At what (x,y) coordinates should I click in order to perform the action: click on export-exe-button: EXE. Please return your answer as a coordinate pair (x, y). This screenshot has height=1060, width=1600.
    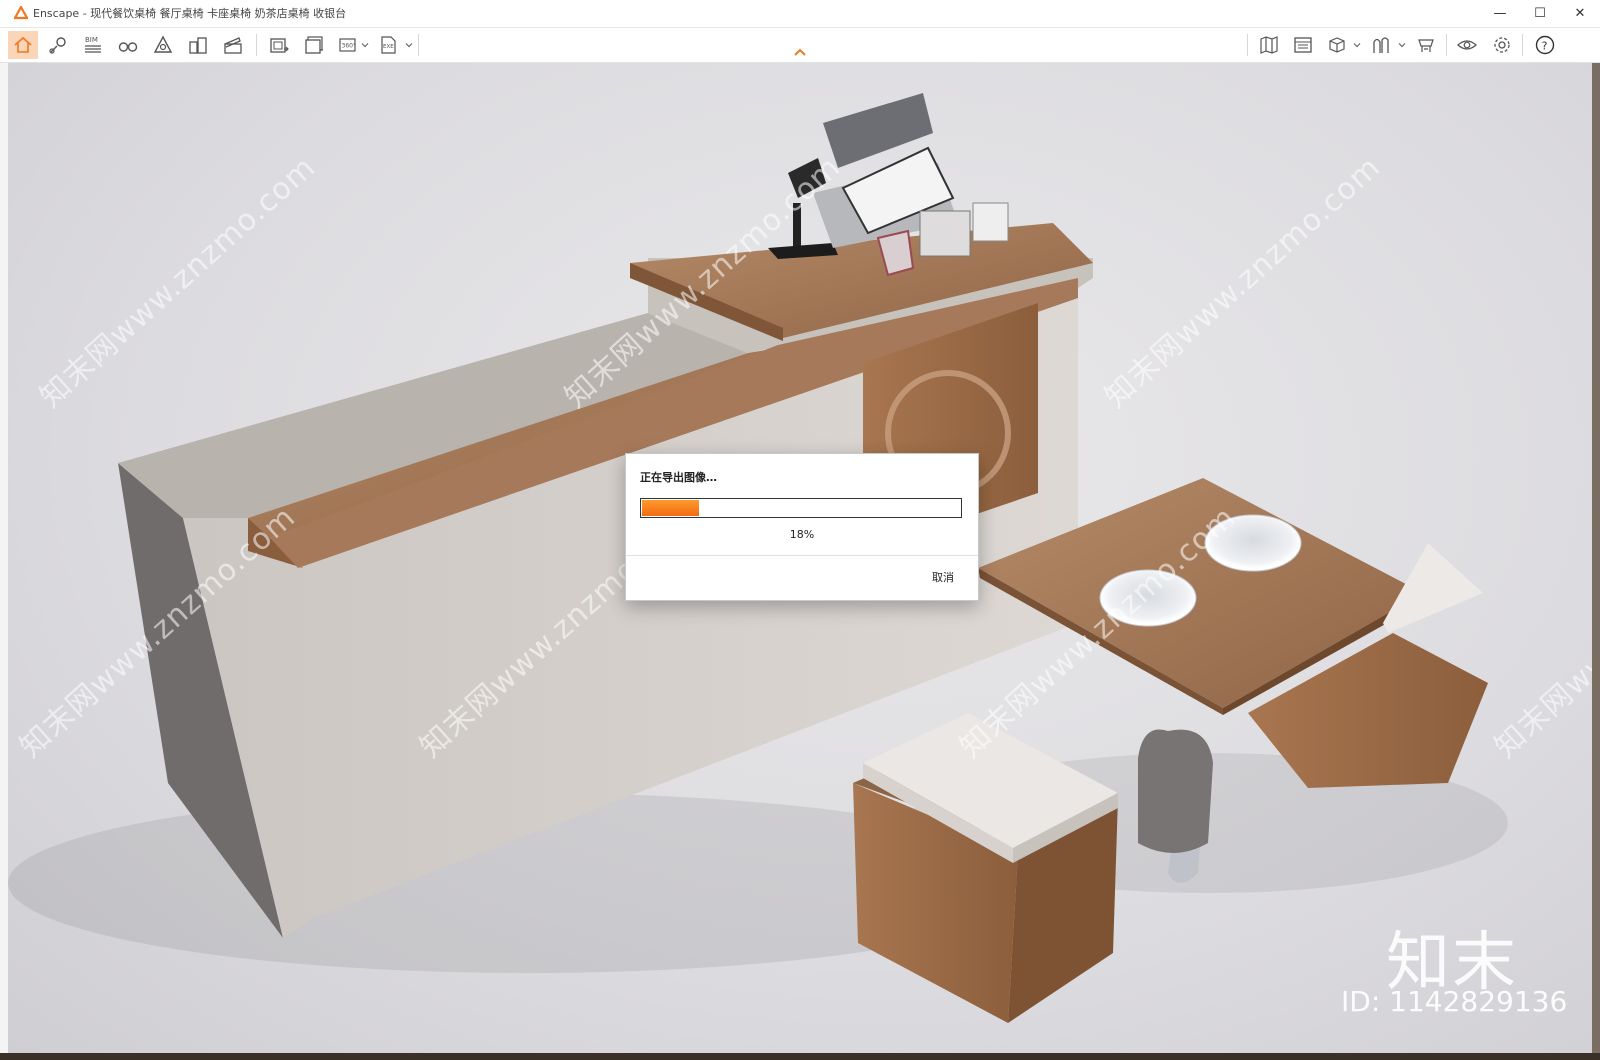
    Looking at the image, I should click on (389, 45).